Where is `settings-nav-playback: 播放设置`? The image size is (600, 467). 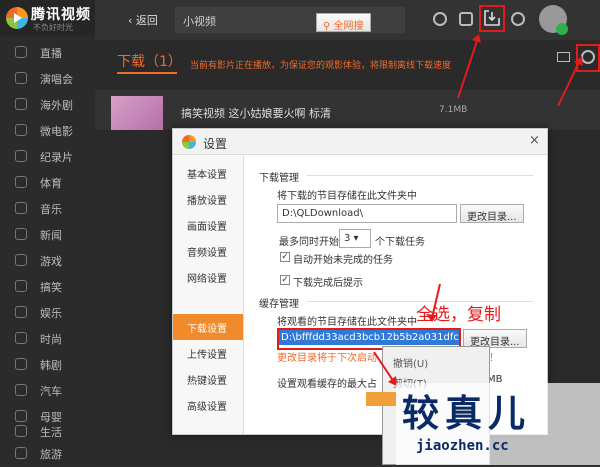
settings-nav-playback: 播放设置 is located at coordinates (208, 199).